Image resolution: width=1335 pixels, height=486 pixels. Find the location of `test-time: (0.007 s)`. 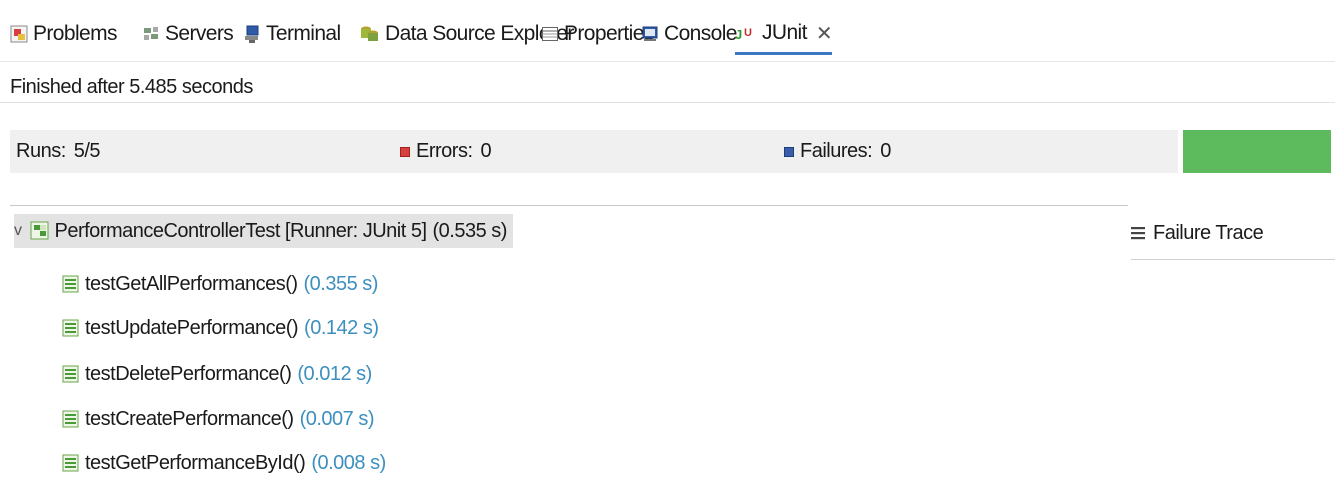

test-time: (0.007 s) is located at coordinates (337, 418).